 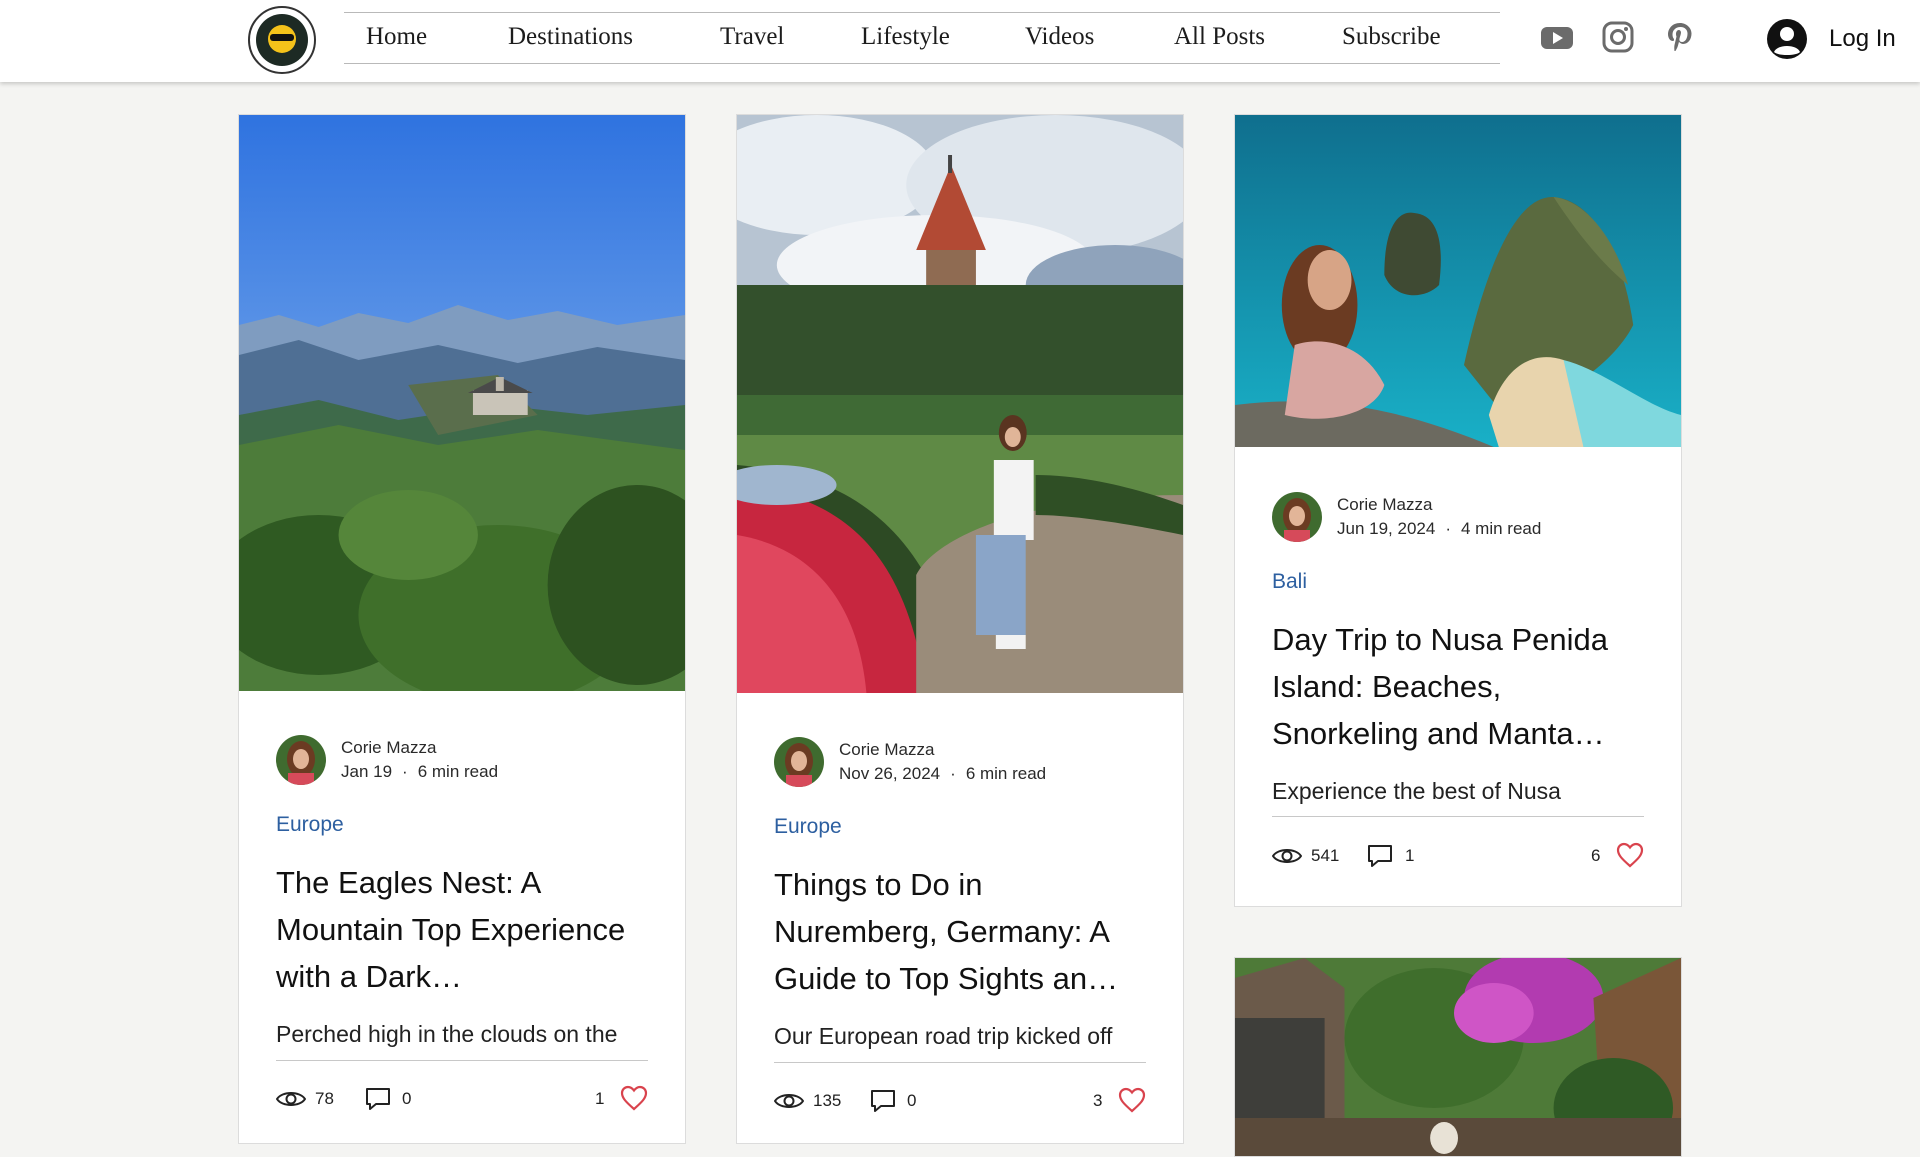 I want to click on post-stats: 78 0 1, so click(x=462, y=1099).